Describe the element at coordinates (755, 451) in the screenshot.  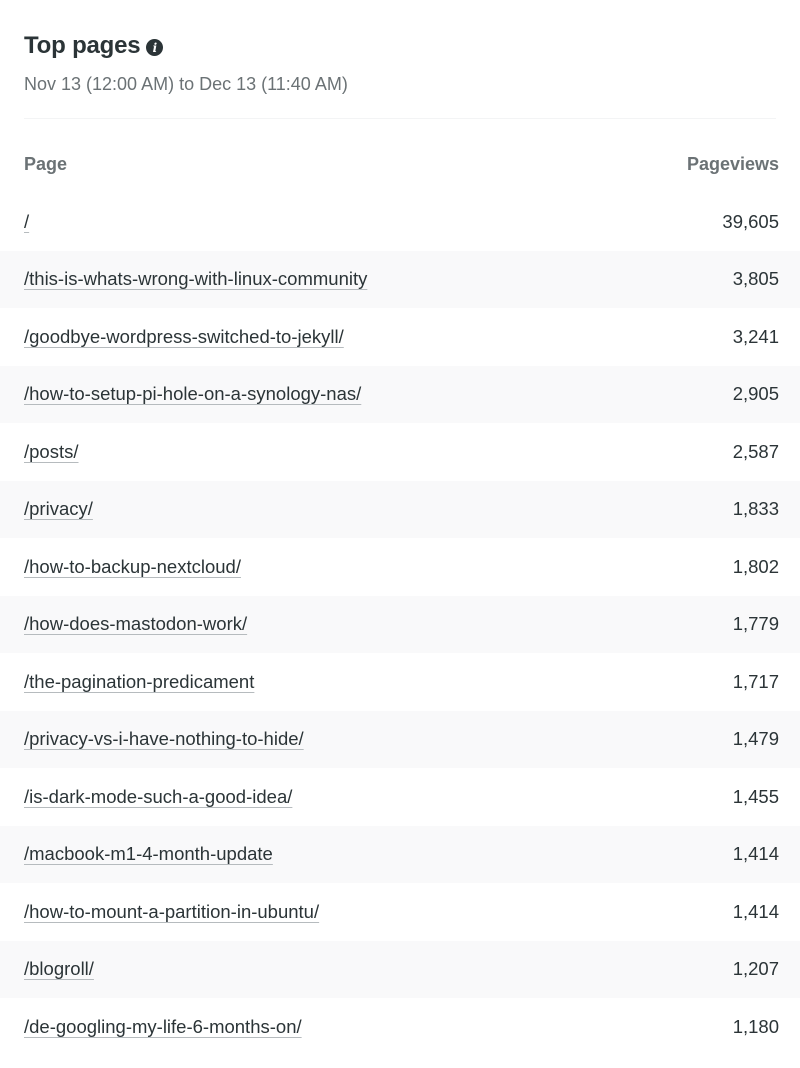
I see `pageviews-value: 2,587` at that location.